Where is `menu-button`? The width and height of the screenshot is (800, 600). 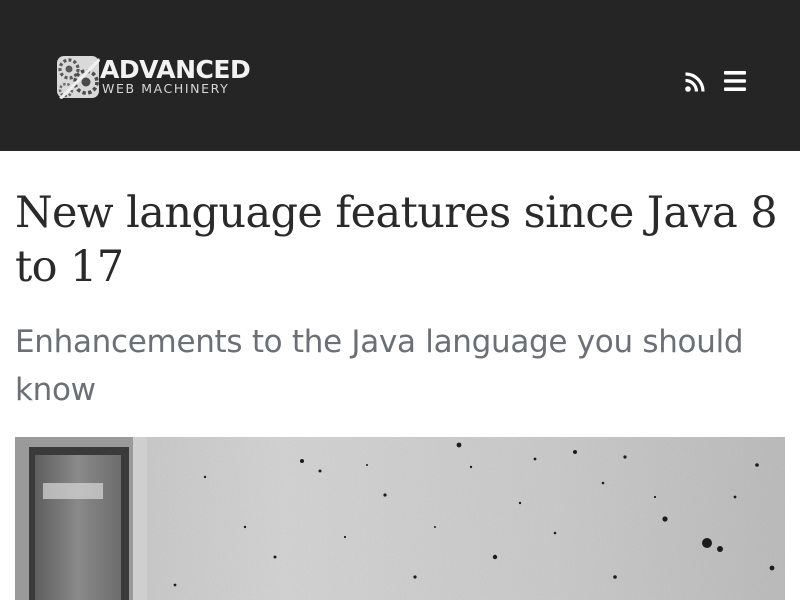 menu-button is located at coordinates (735, 81).